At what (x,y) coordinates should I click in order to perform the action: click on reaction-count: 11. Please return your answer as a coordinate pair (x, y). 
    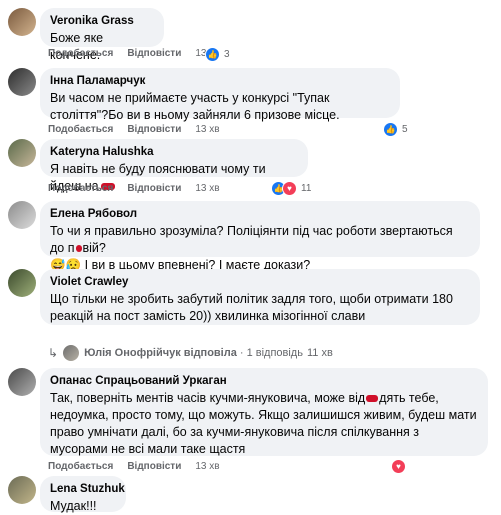
    Looking at the image, I should click on (306, 188).